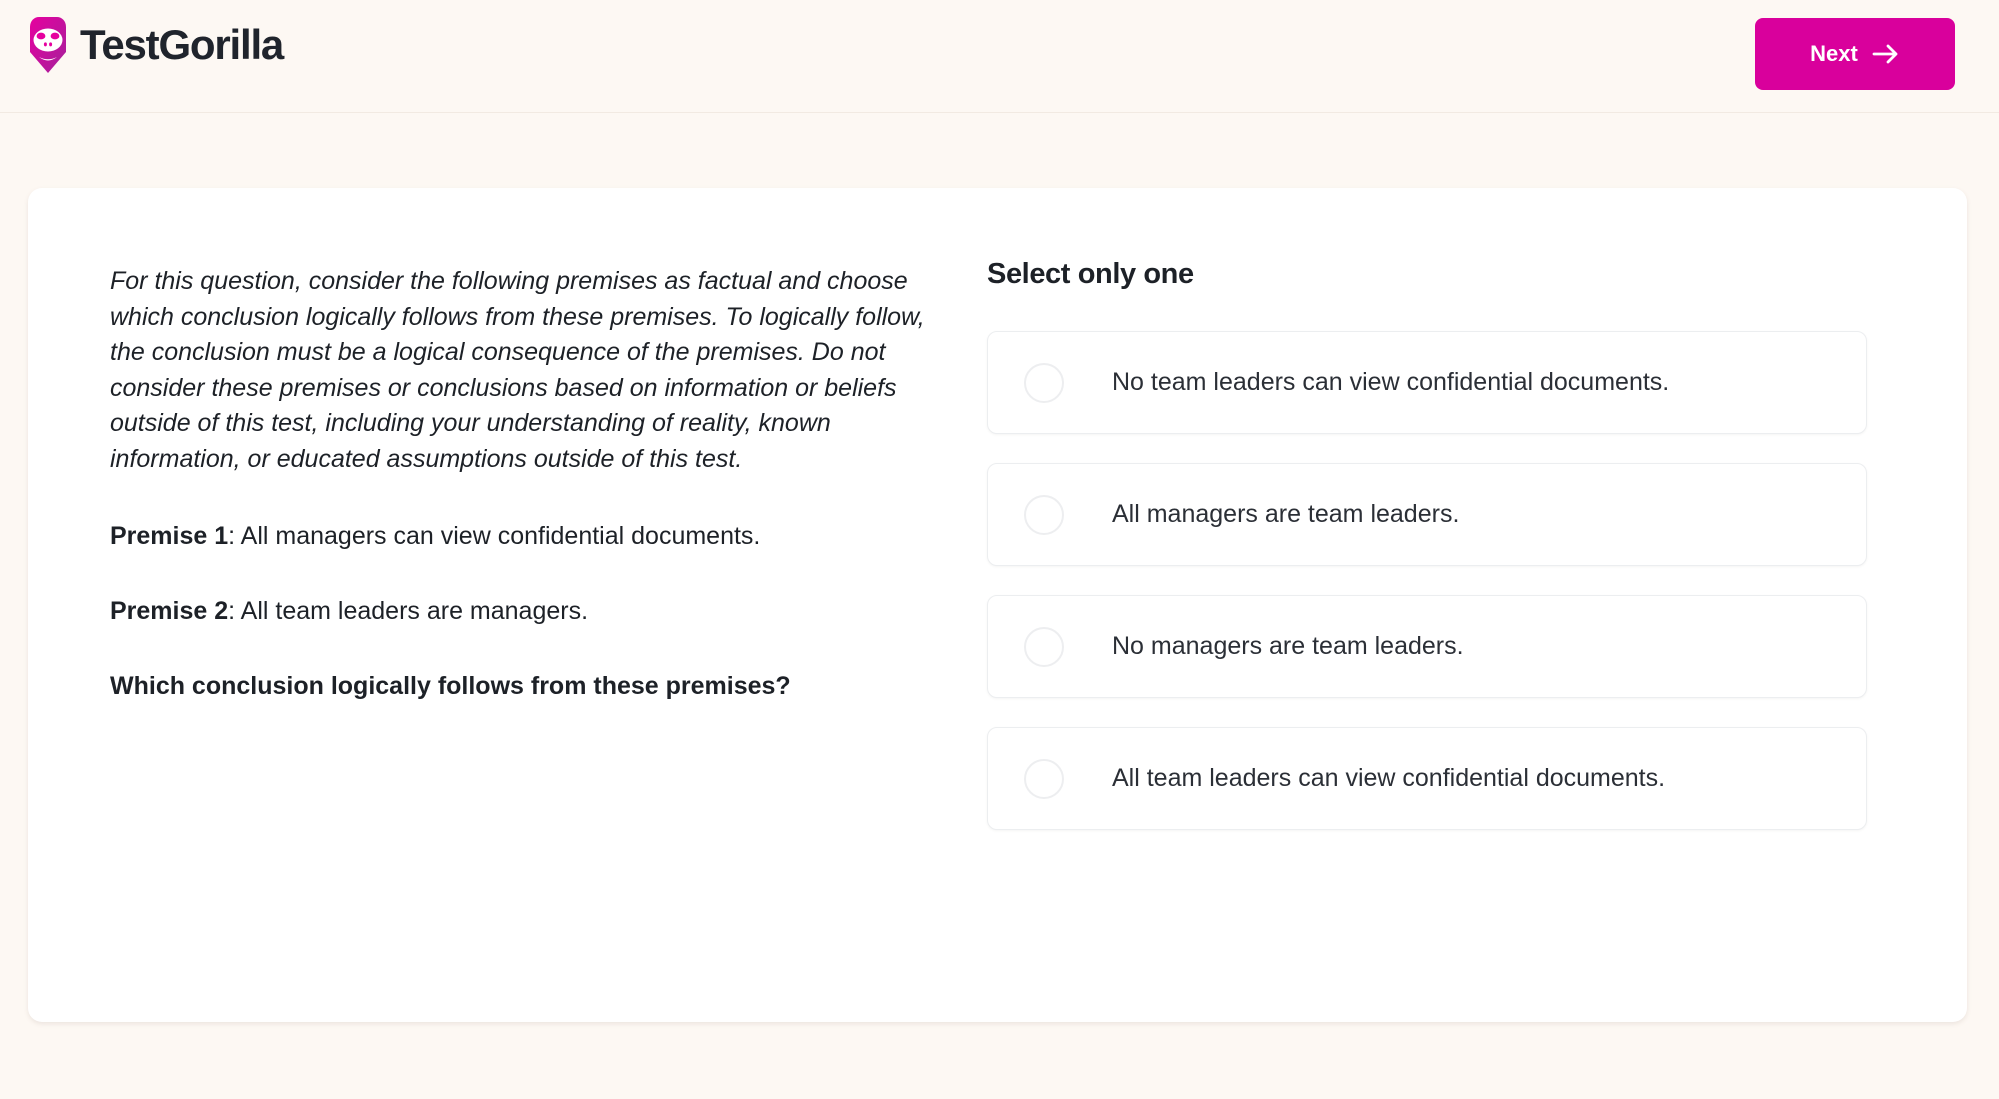 The image size is (1999, 1099). What do you see at coordinates (1288, 646) in the screenshot?
I see `answer-option-label: No managers are team leaders.` at bounding box center [1288, 646].